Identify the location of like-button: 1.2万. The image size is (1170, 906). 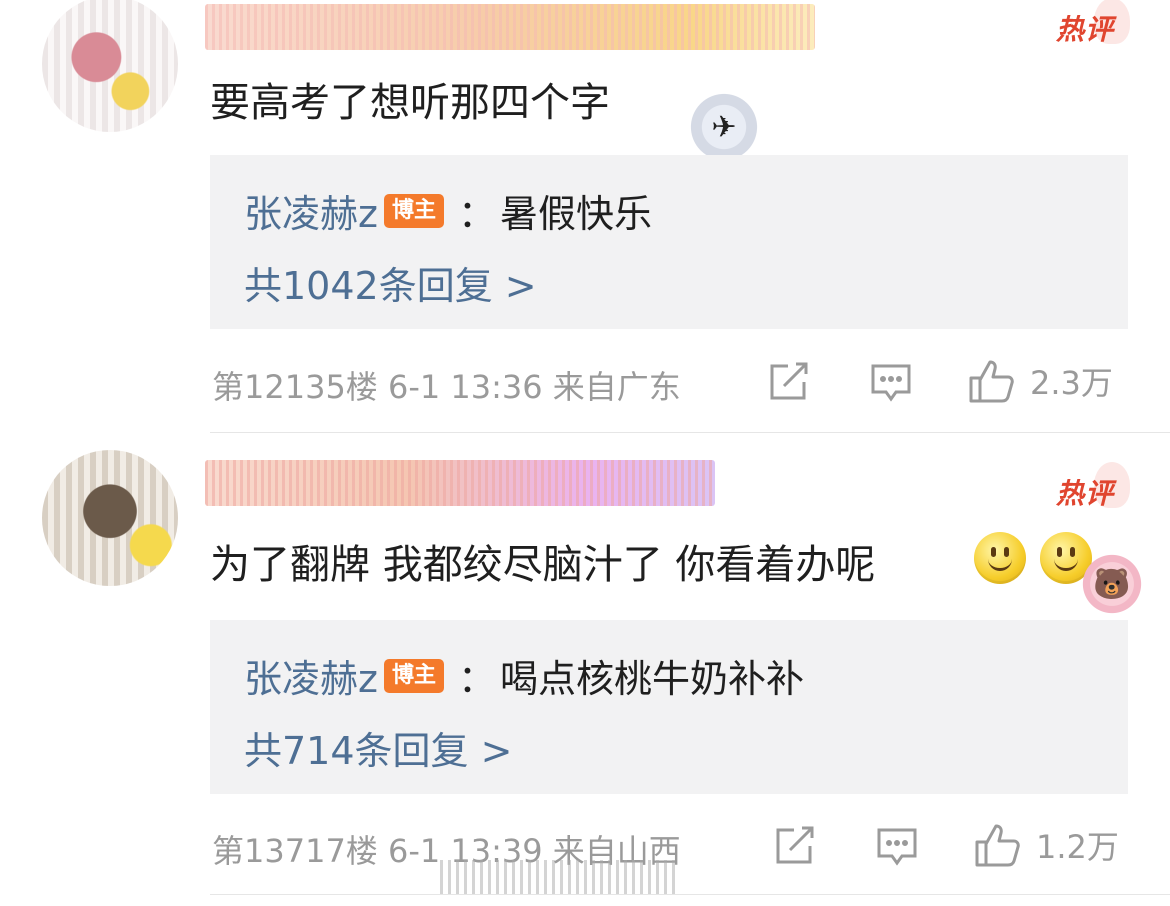
(1046, 845).